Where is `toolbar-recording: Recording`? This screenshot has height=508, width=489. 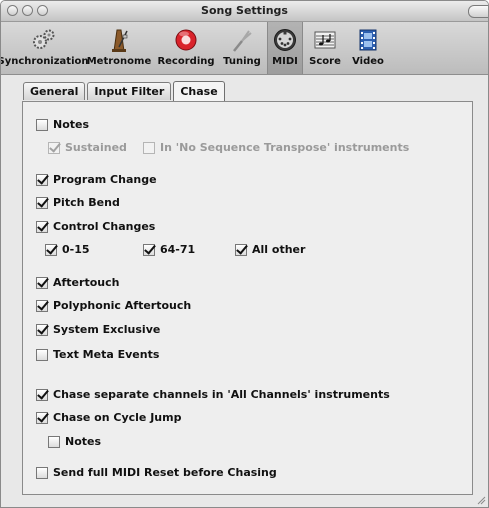 toolbar-recording: Recording is located at coordinates (186, 48).